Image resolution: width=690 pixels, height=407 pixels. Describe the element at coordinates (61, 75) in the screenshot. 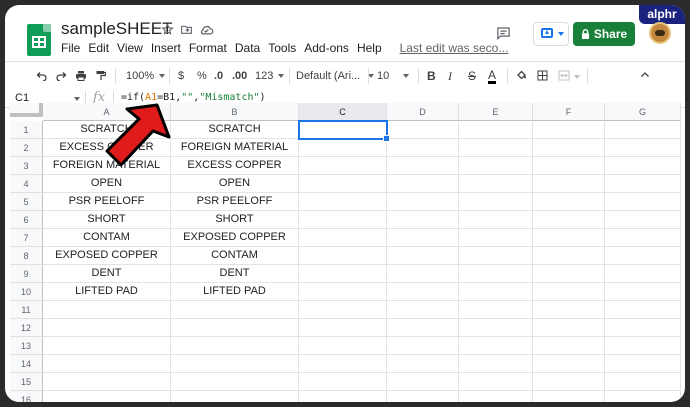

I see `redo-icon` at that location.